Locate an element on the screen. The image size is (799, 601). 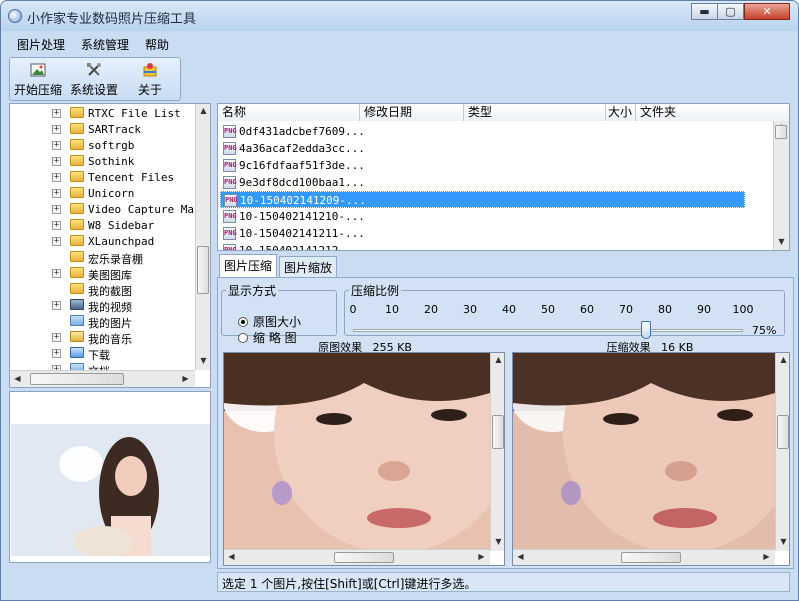
tree-vscroll-thumb is located at coordinates (203, 270).